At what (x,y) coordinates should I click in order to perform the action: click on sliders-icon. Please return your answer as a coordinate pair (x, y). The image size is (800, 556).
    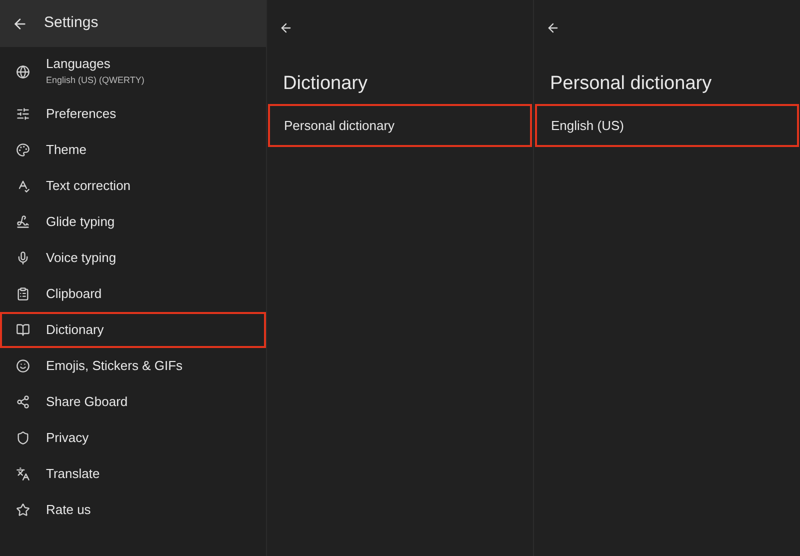
    Looking at the image, I should click on (23, 114).